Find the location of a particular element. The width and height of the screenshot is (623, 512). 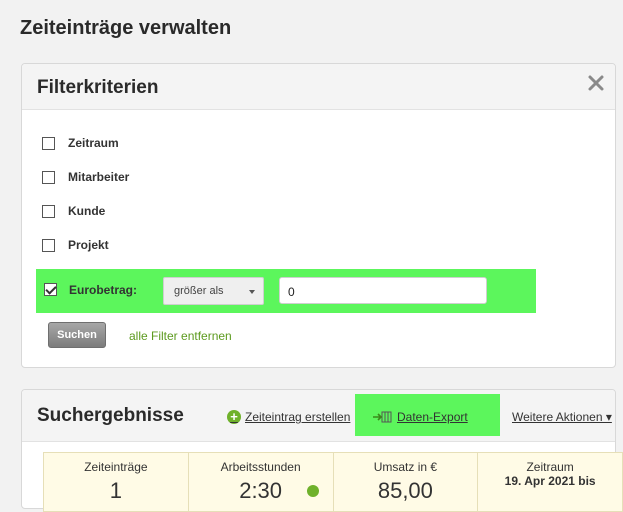

chevron-down-icon is located at coordinates (252, 292).